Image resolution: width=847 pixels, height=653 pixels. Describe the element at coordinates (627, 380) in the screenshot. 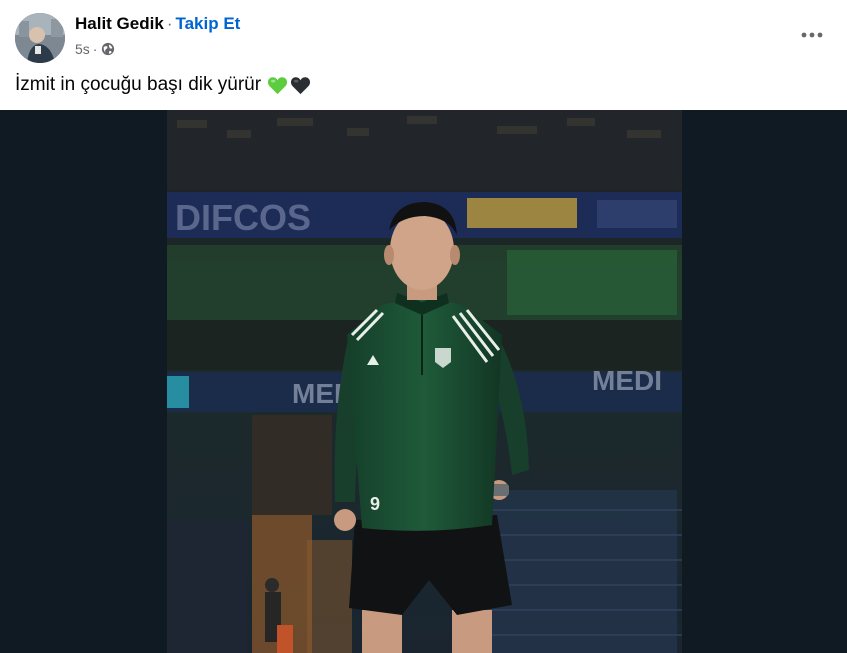

I see `stadium-banner-mid-right: MEDI` at that location.